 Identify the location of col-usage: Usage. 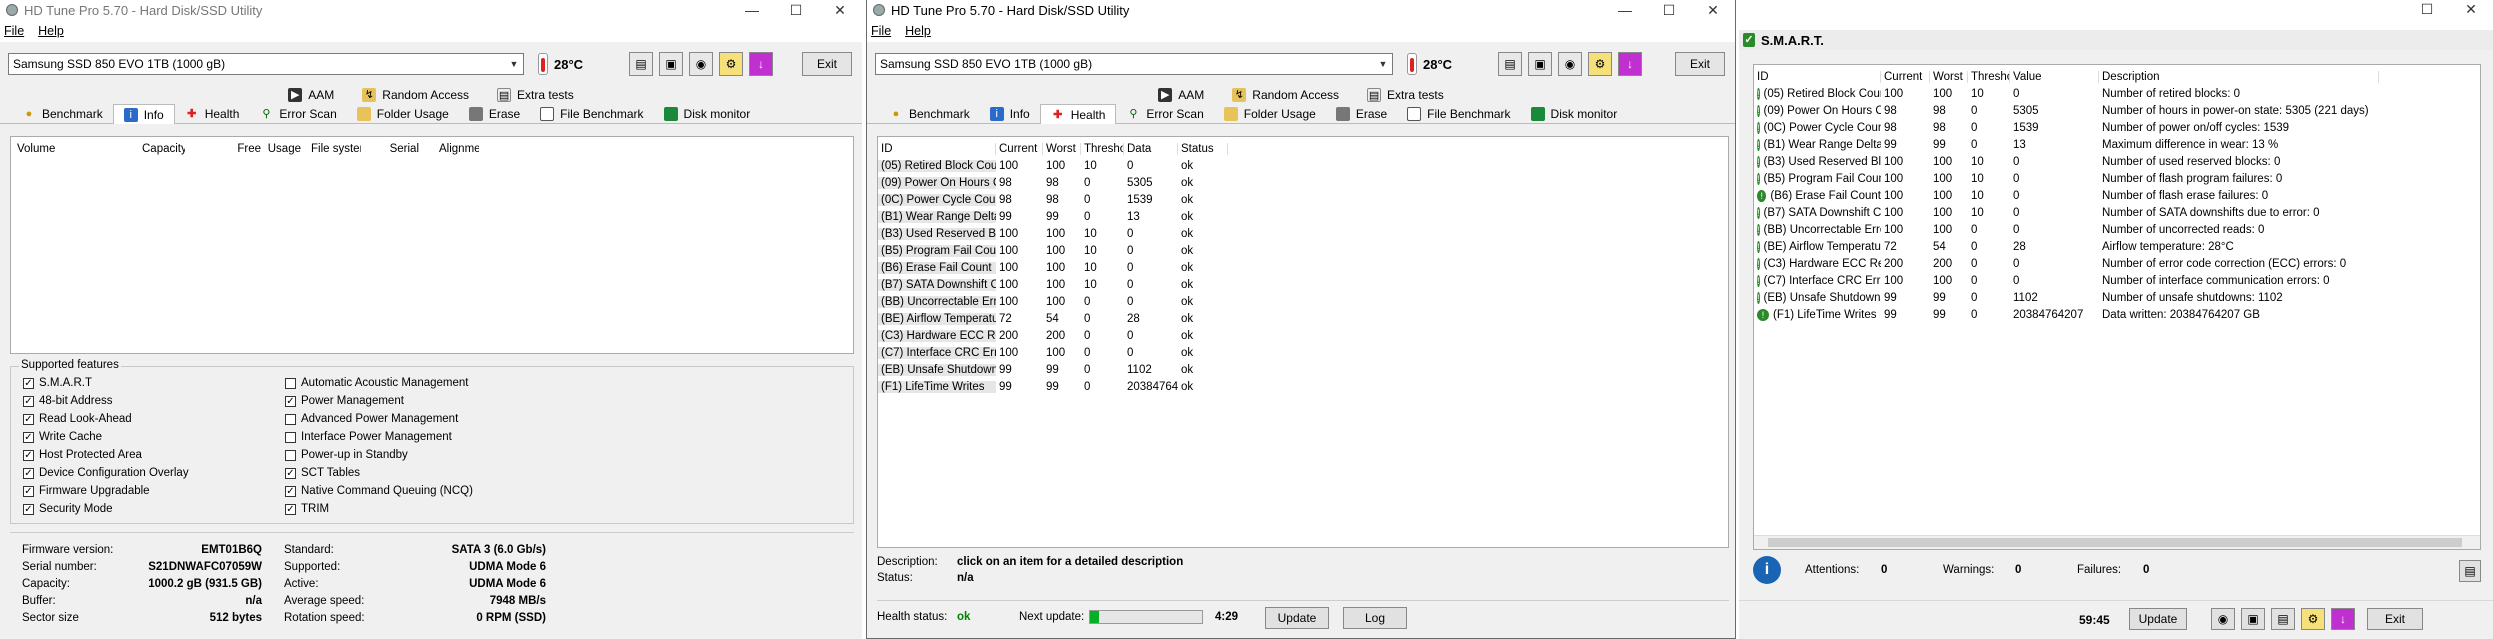
(281, 149).